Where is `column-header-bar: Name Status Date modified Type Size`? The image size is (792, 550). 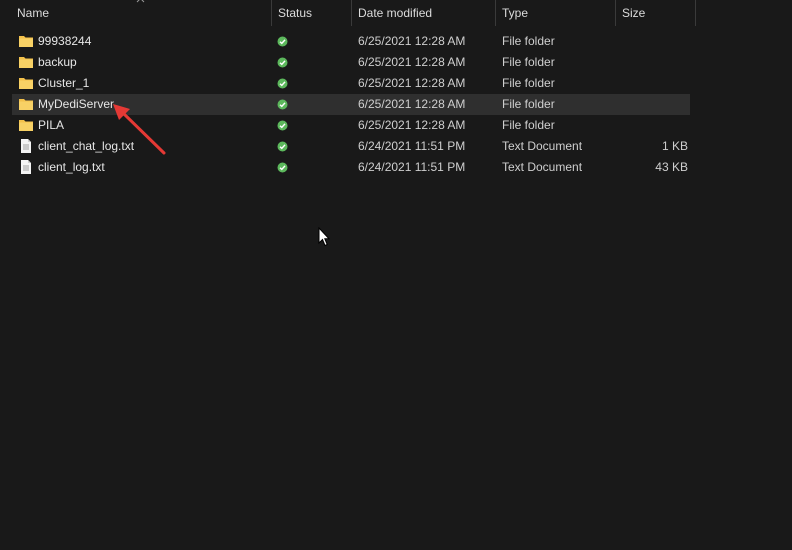 column-header-bar: Name Status Date modified Type Size is located at coordinates (396, 13).